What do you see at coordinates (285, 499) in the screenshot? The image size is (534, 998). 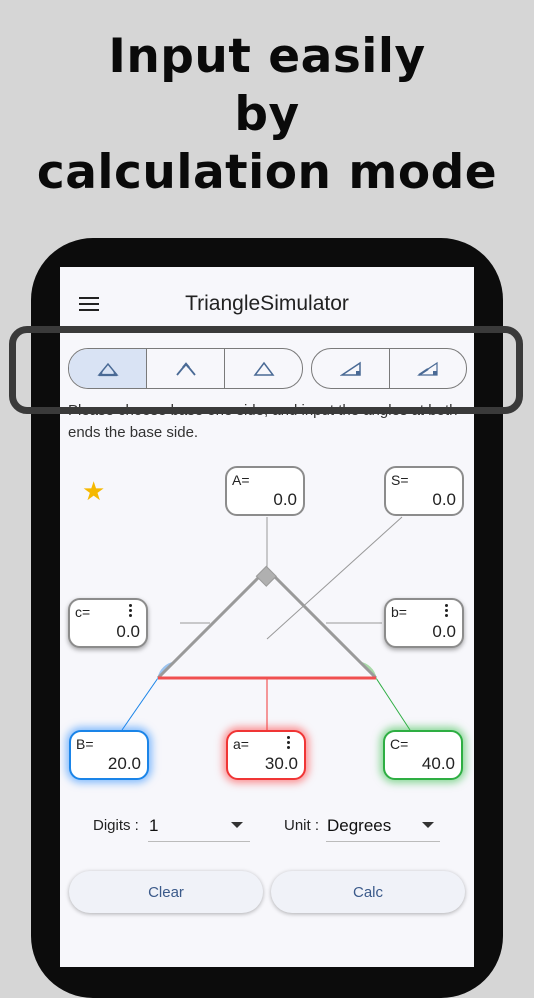 I see `field-angle-A-value: 0.0` at bounding box center [285, 499].